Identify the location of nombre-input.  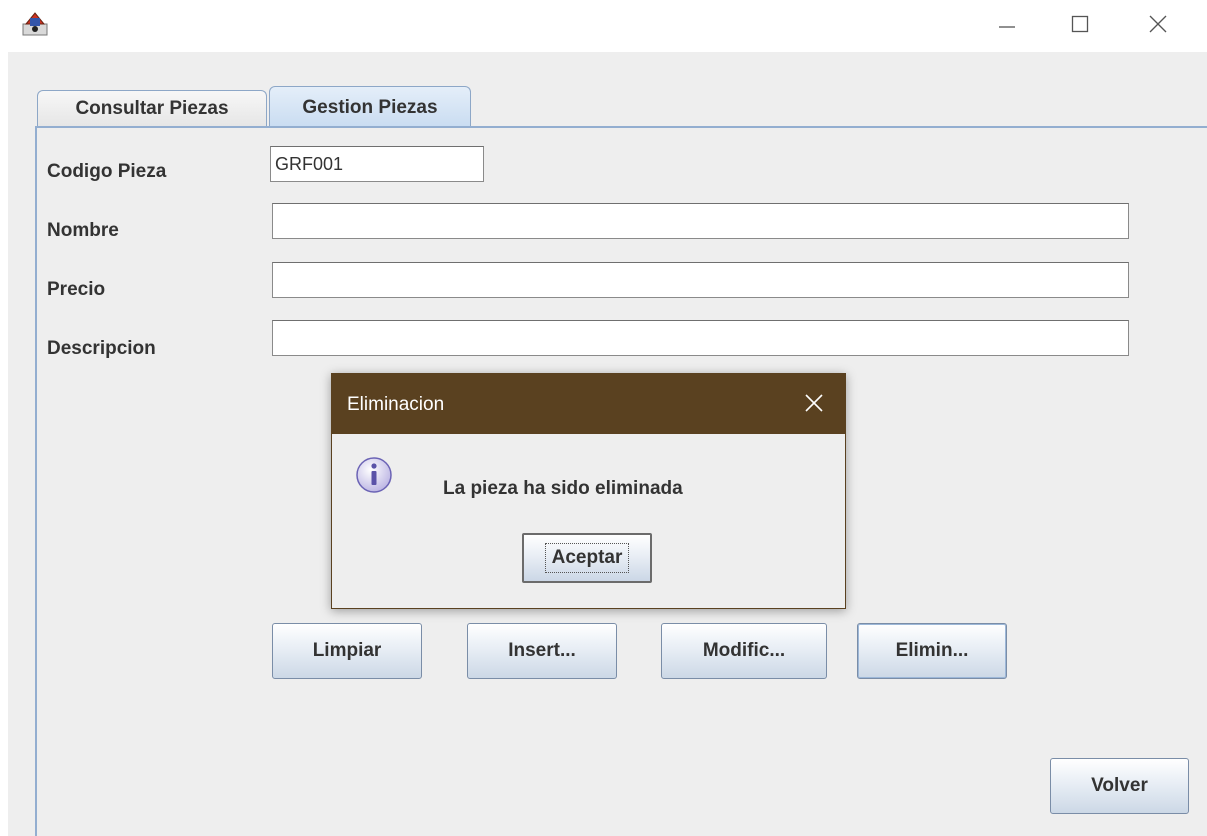
(700, 221).